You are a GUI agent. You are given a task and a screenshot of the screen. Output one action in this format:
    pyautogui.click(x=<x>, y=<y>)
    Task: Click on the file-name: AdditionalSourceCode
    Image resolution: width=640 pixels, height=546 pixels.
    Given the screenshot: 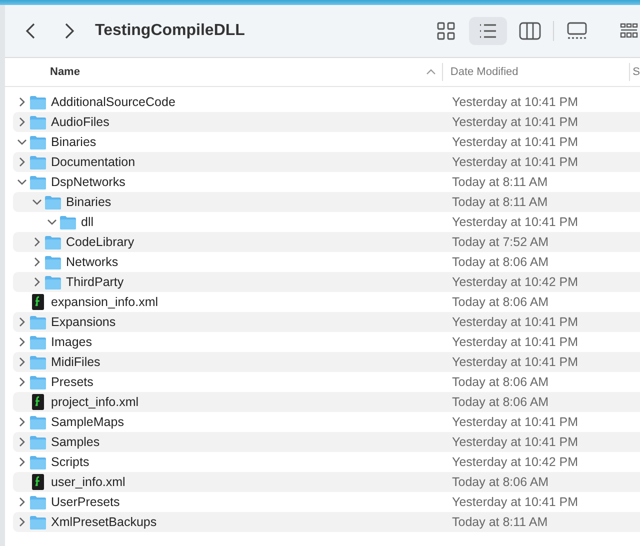 What is the action you would take?
    pyautogui.click(x=113, y=102)
    